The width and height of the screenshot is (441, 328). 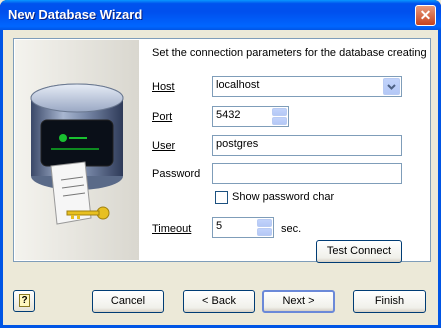 I want to click on host-label: Host, so click(x=163, y=87).